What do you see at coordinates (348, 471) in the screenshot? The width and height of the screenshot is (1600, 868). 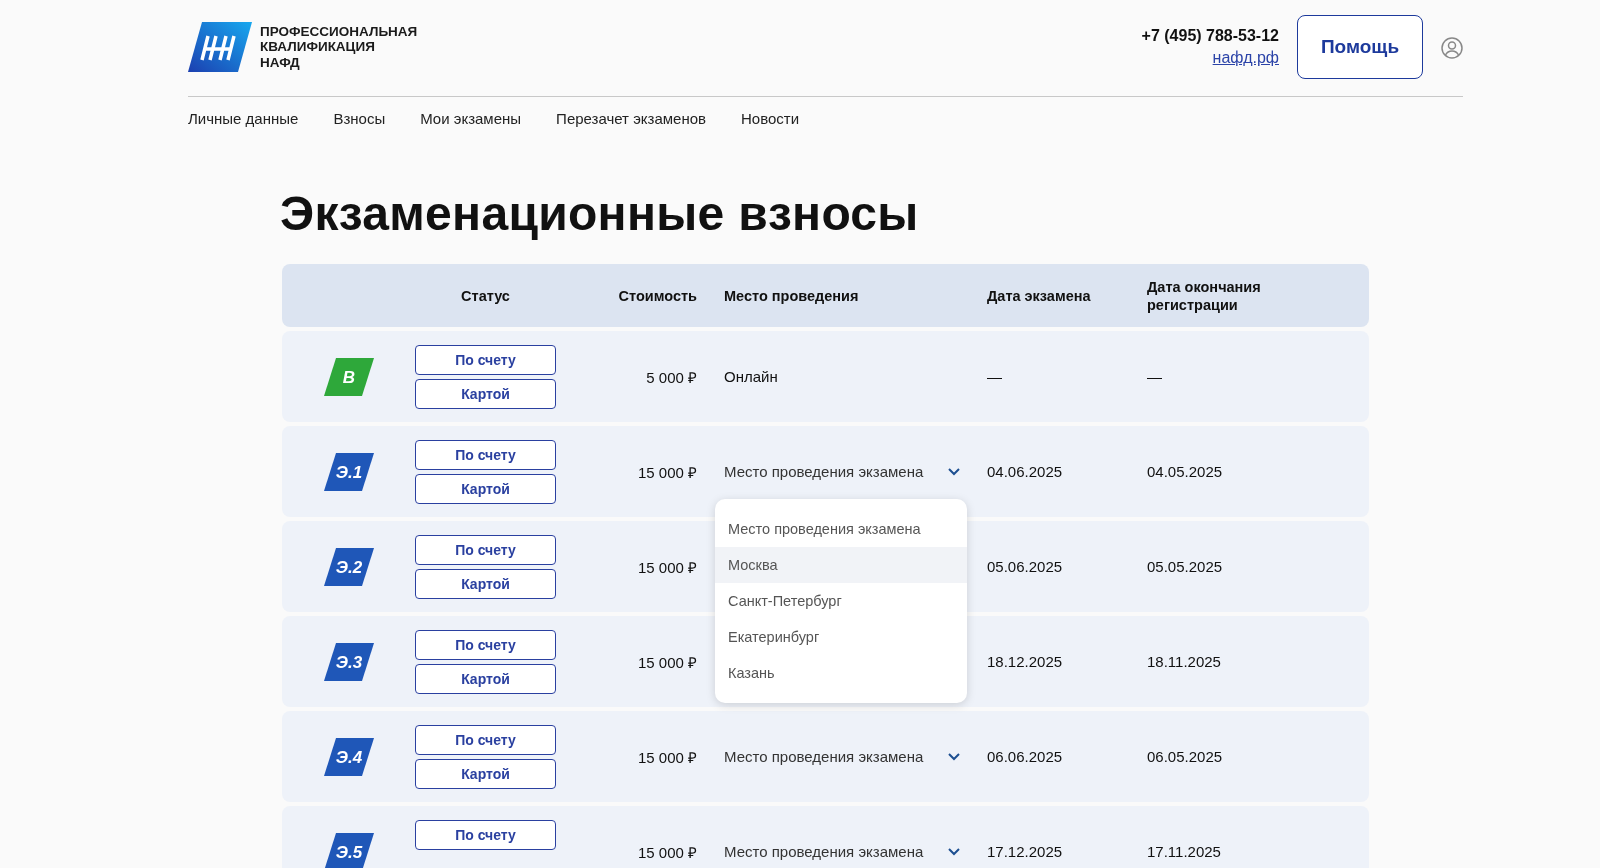 I see `level-badge: Э.1` at bounding box center [348, 471].